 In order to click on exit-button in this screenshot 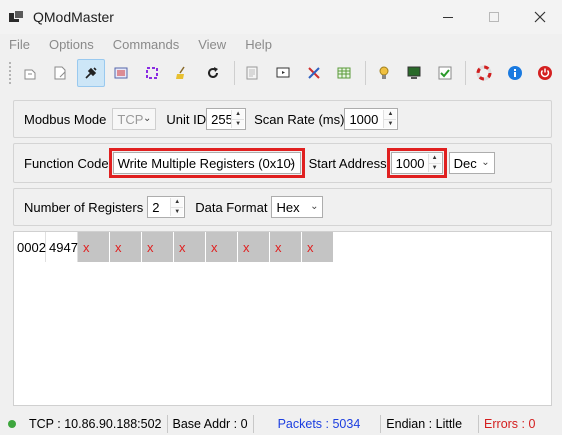, I will do `click(545, 73)`.